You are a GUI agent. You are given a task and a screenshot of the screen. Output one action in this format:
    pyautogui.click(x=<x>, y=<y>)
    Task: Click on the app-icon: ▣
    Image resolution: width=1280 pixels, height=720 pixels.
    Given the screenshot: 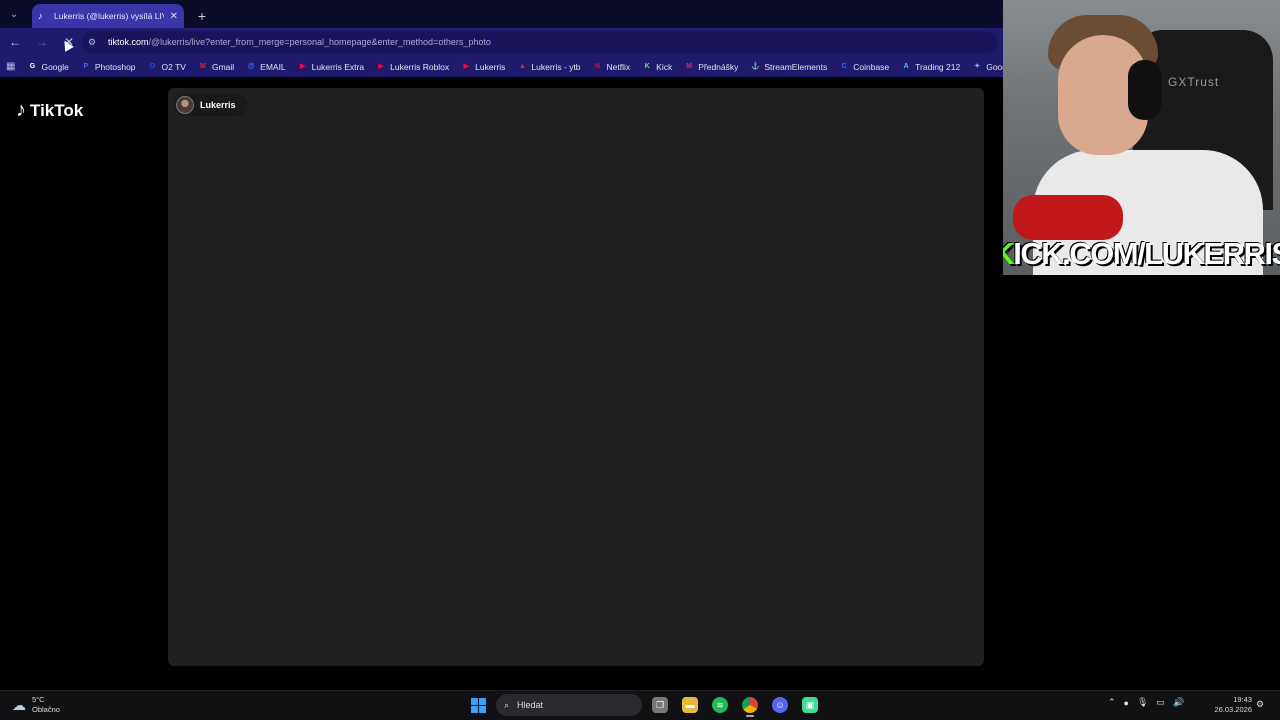 What is the action you would take?
    pyautogui.click(x=810, y=705)
    